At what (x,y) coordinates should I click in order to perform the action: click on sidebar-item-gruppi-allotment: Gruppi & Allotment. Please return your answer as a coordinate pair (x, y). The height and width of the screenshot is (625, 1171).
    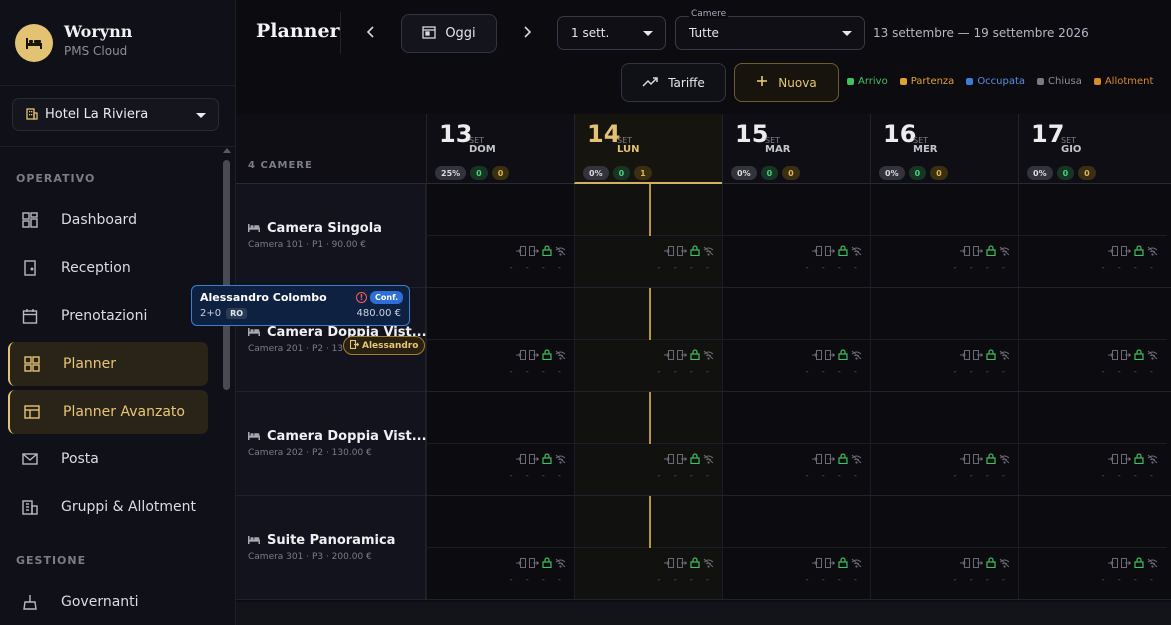
    Looking at the image, I should click on (108, 507).